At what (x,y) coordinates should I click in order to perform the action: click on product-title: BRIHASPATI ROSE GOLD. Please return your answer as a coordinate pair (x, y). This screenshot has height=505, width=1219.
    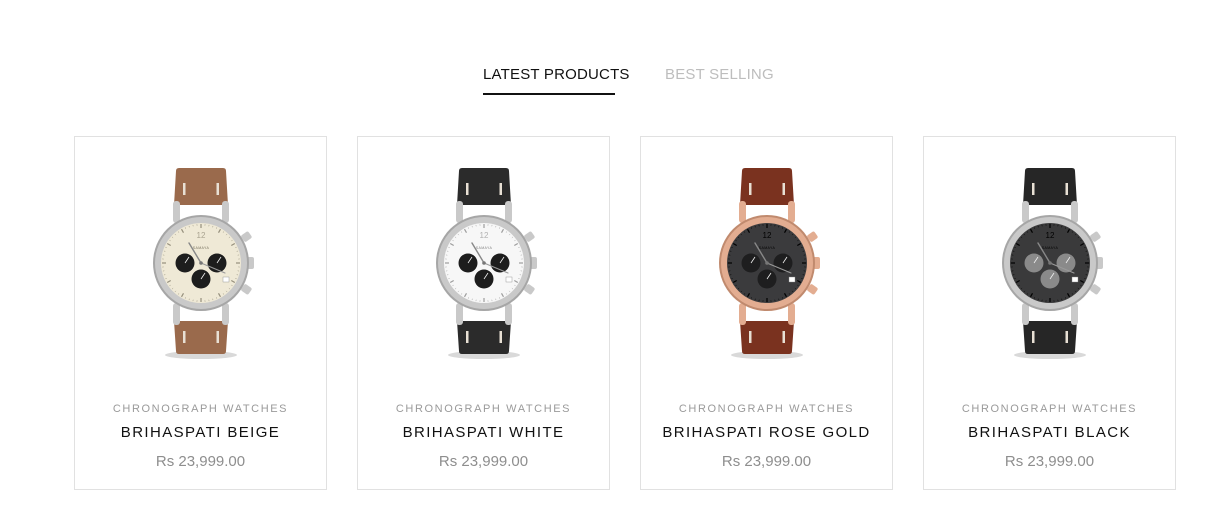
    Looking at the image, I should click on (766, 432).